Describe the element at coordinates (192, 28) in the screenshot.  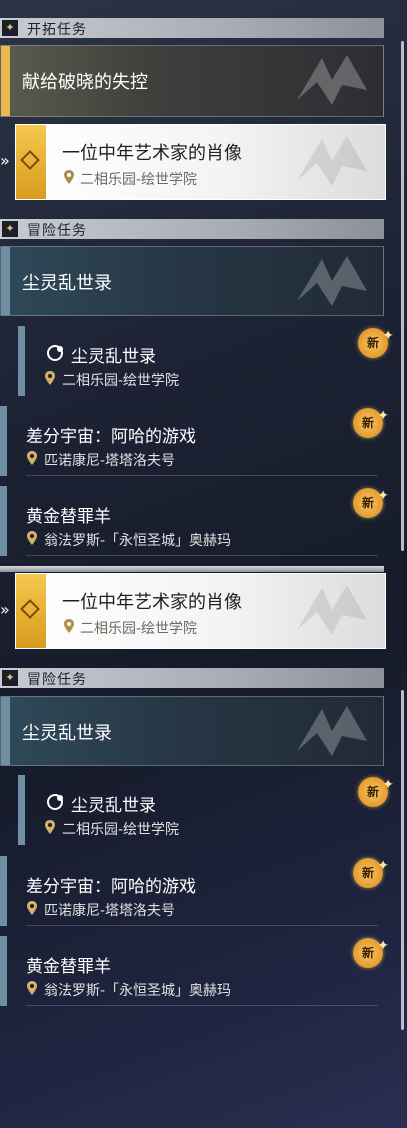
I see `section-header-trailblaze: ✦ 开拓任务` at that location.